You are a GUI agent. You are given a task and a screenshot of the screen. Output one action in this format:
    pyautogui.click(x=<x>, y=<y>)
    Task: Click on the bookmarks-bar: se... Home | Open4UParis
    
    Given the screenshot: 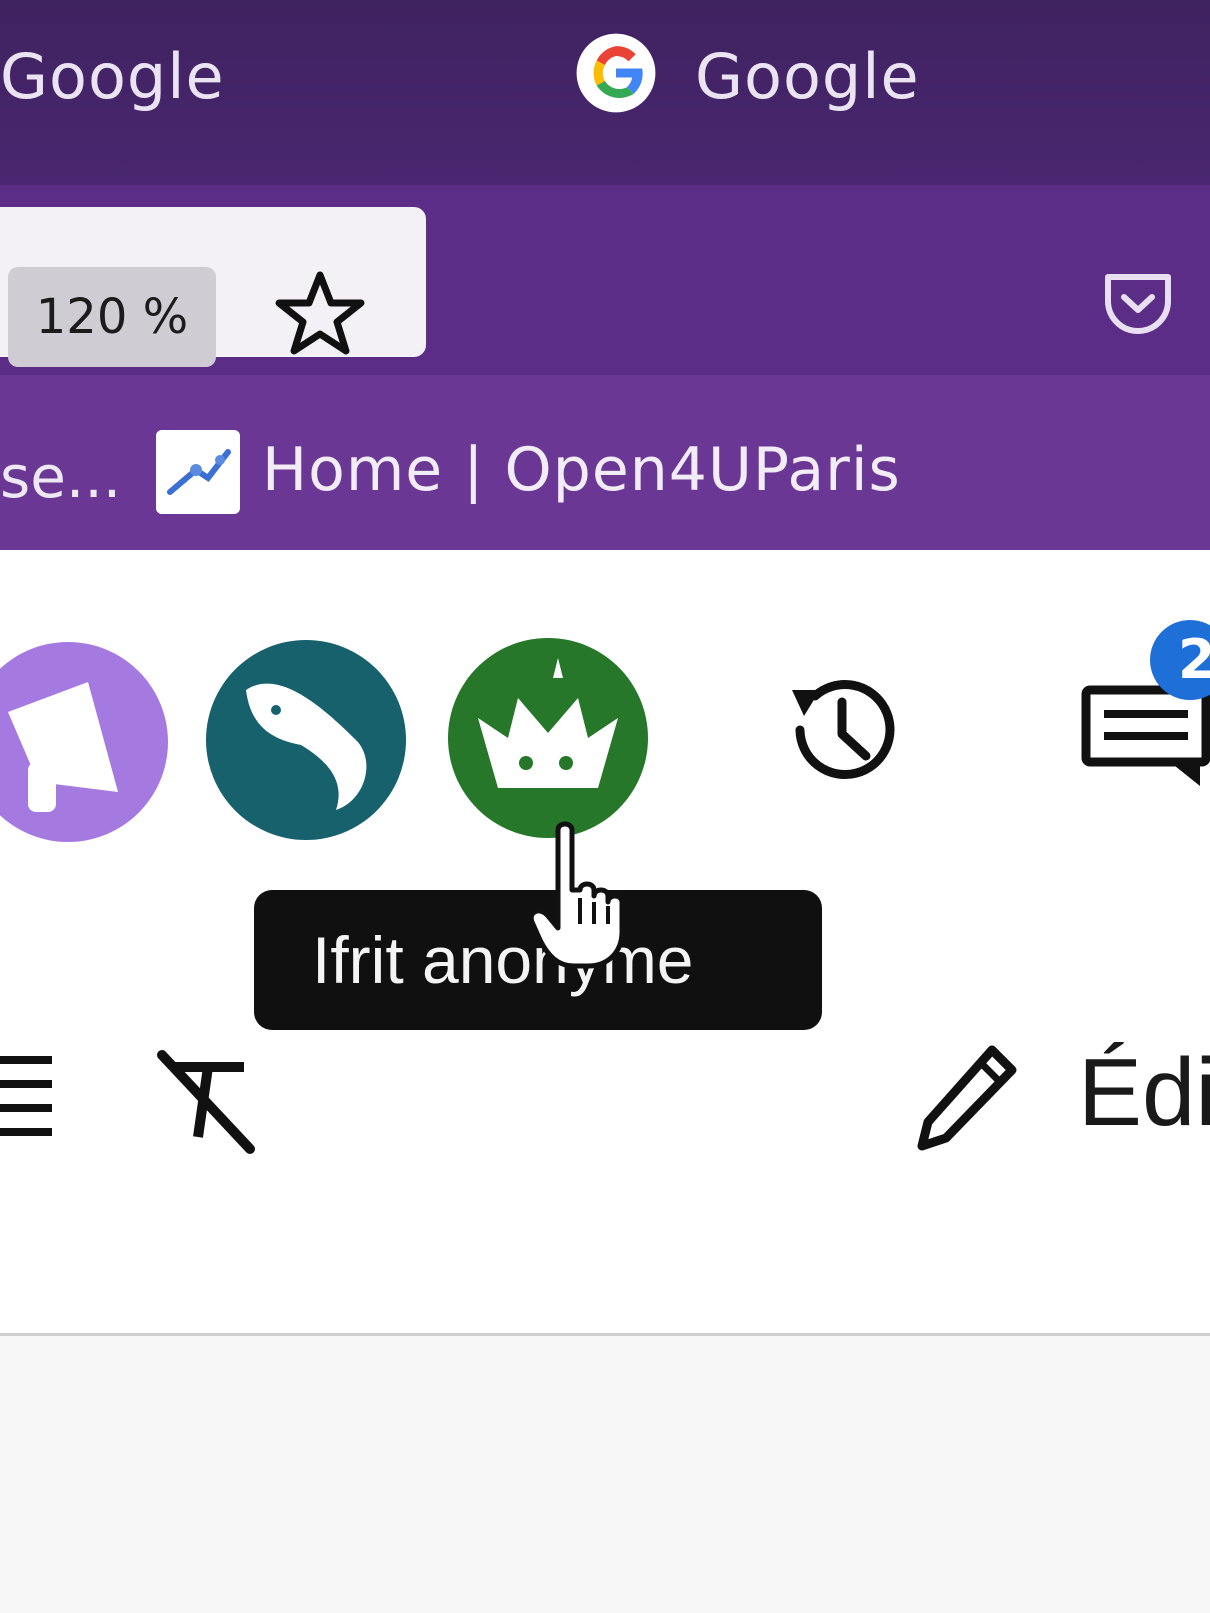 What is the action you would take?
    pyautogui.click(x=605, y=462)
    